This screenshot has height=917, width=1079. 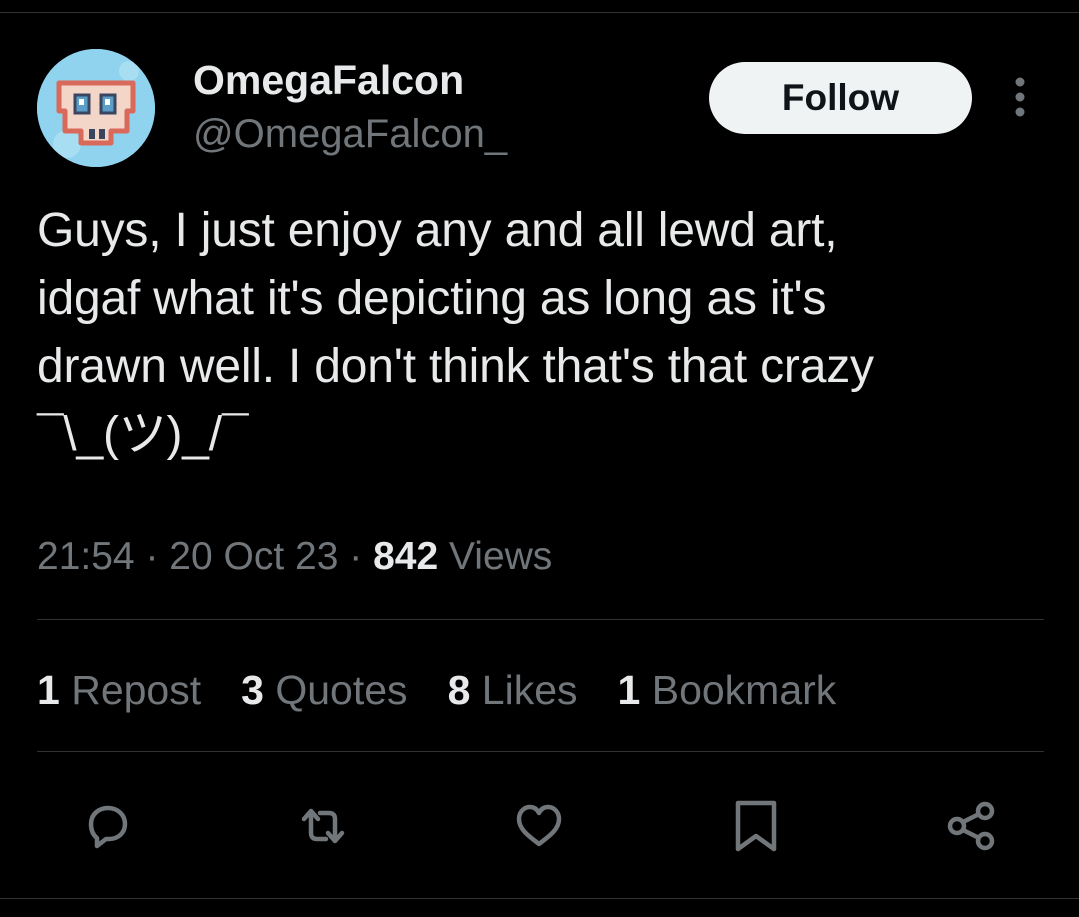 I want to click on bookmark-button, so click(x=756, y=826).